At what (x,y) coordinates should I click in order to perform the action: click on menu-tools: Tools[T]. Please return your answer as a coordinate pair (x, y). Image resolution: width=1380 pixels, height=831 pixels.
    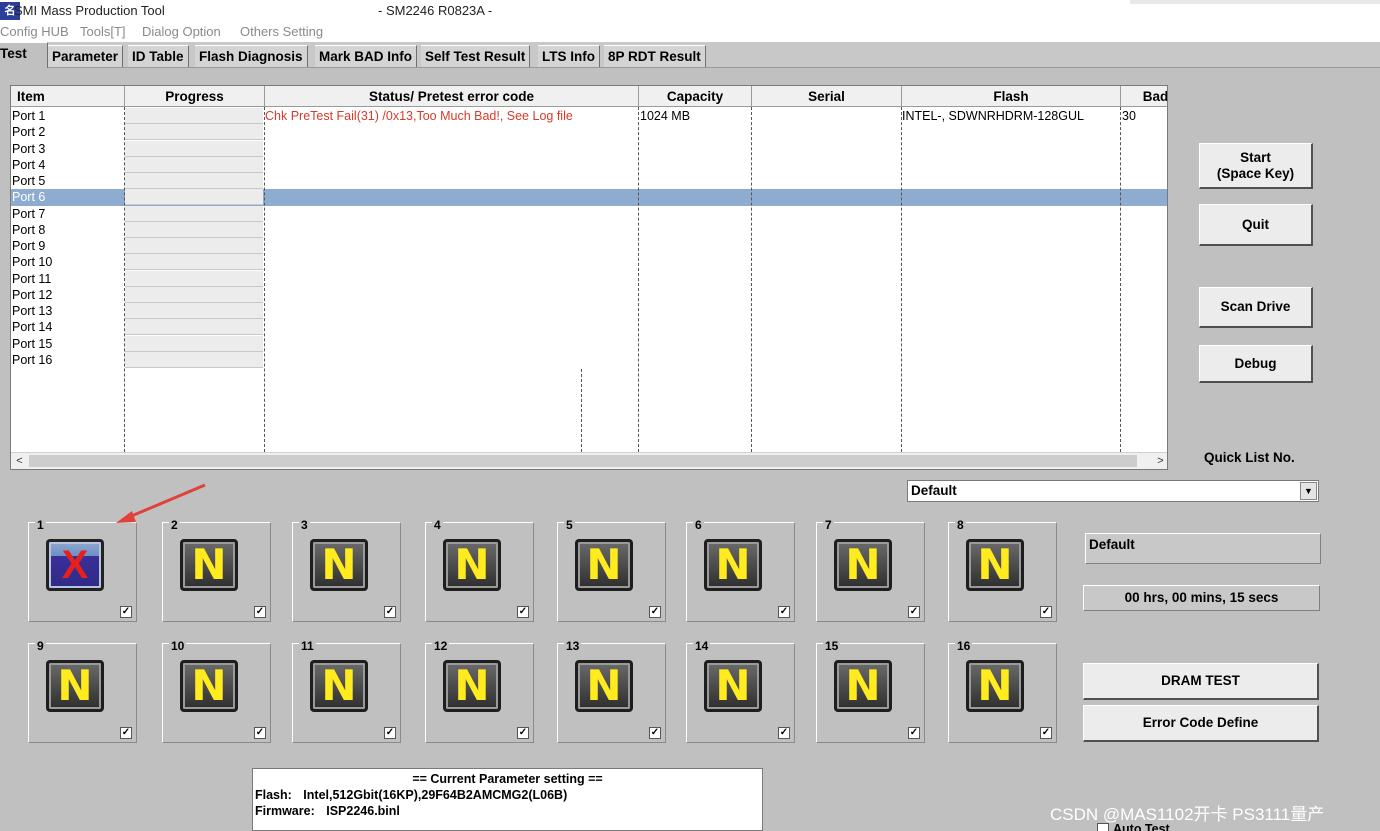
    Looking at the image, I should click on (103, 31).